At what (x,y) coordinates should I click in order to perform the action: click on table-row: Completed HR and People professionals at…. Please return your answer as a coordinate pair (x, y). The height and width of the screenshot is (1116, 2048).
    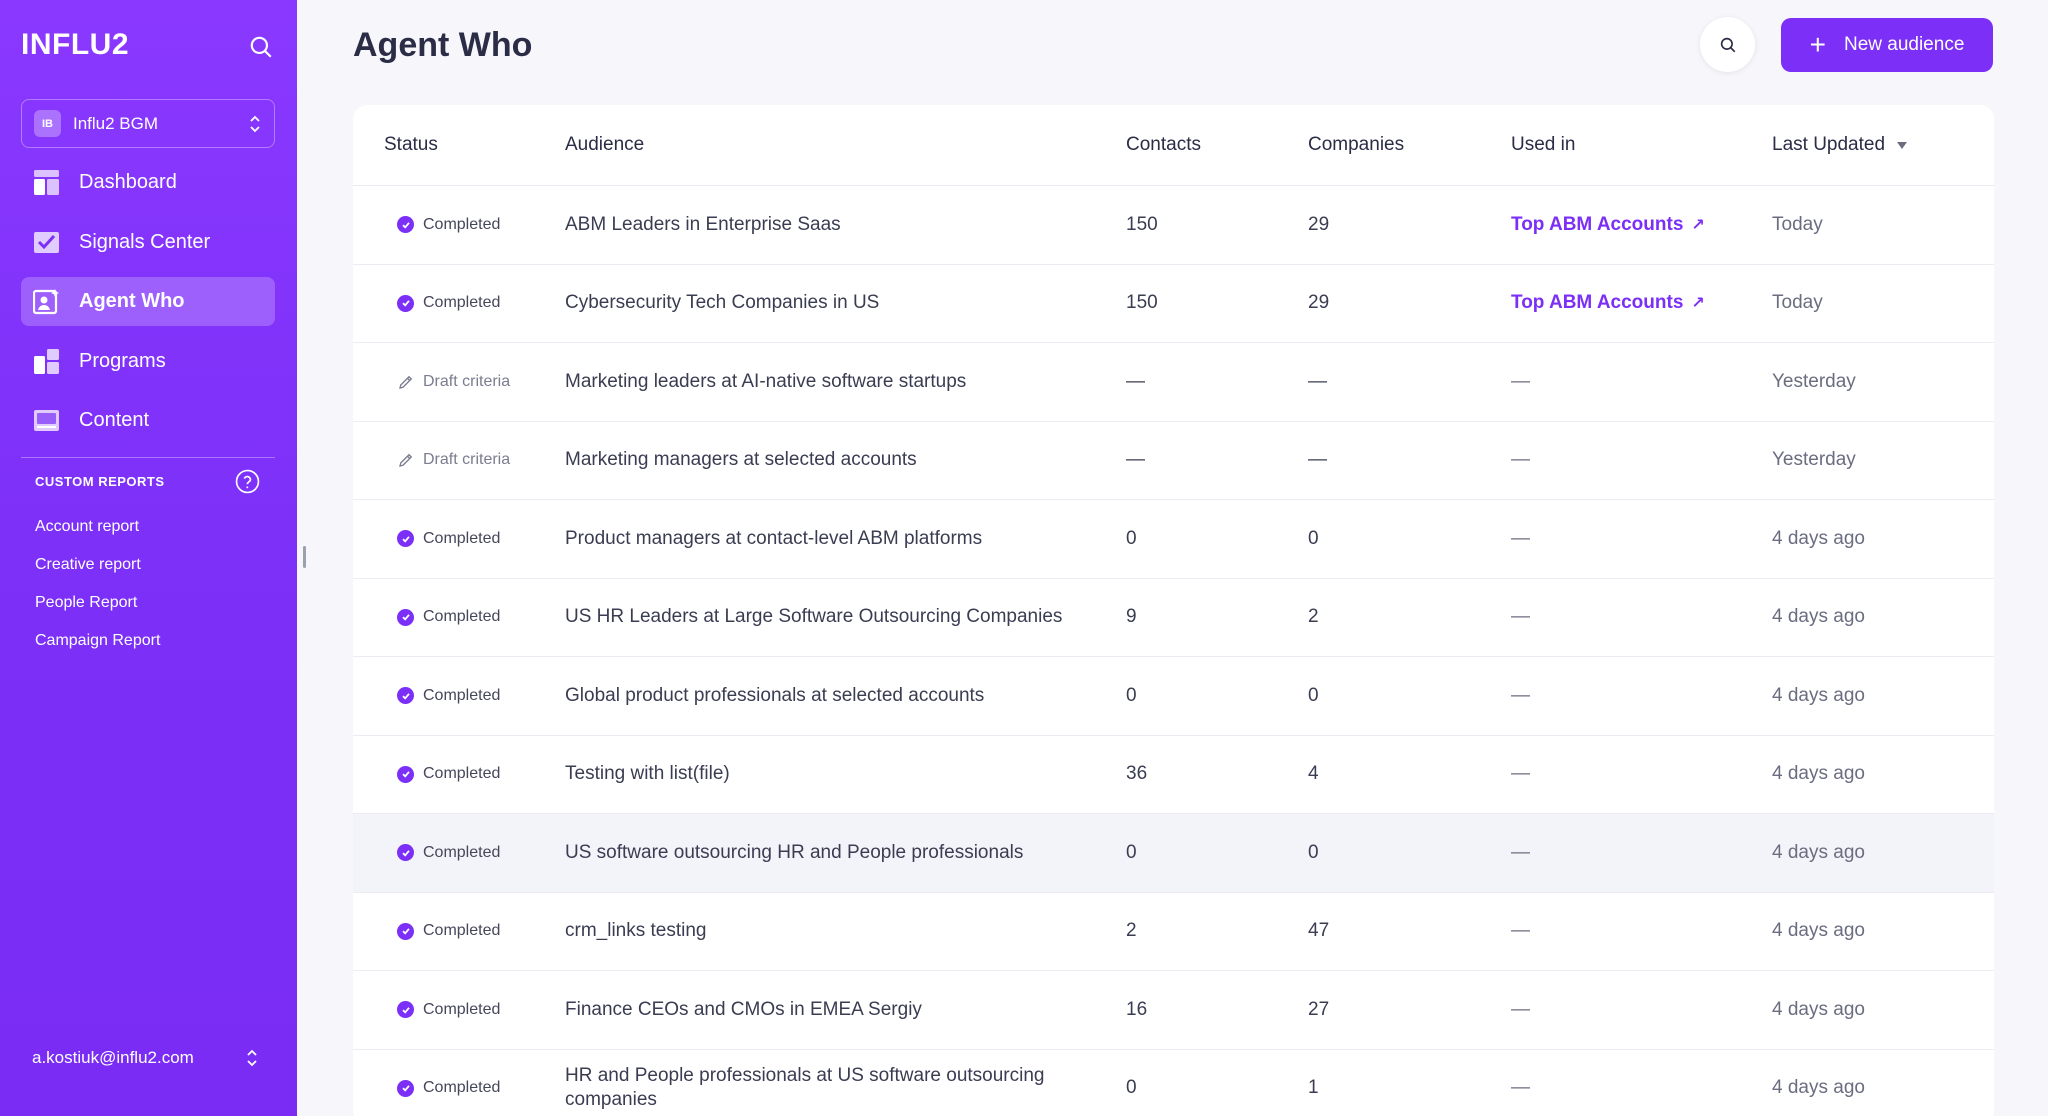
    Looking at the image, I should click on (1173, 1083).